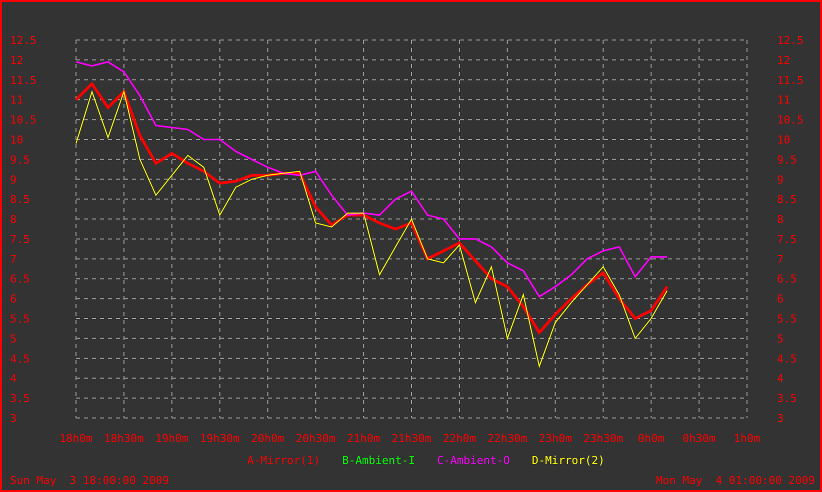 Image resolution: width=822 pixels, height=492 pixels. I want to click on legend-item: A-Mirror(1), so click(283, 460).